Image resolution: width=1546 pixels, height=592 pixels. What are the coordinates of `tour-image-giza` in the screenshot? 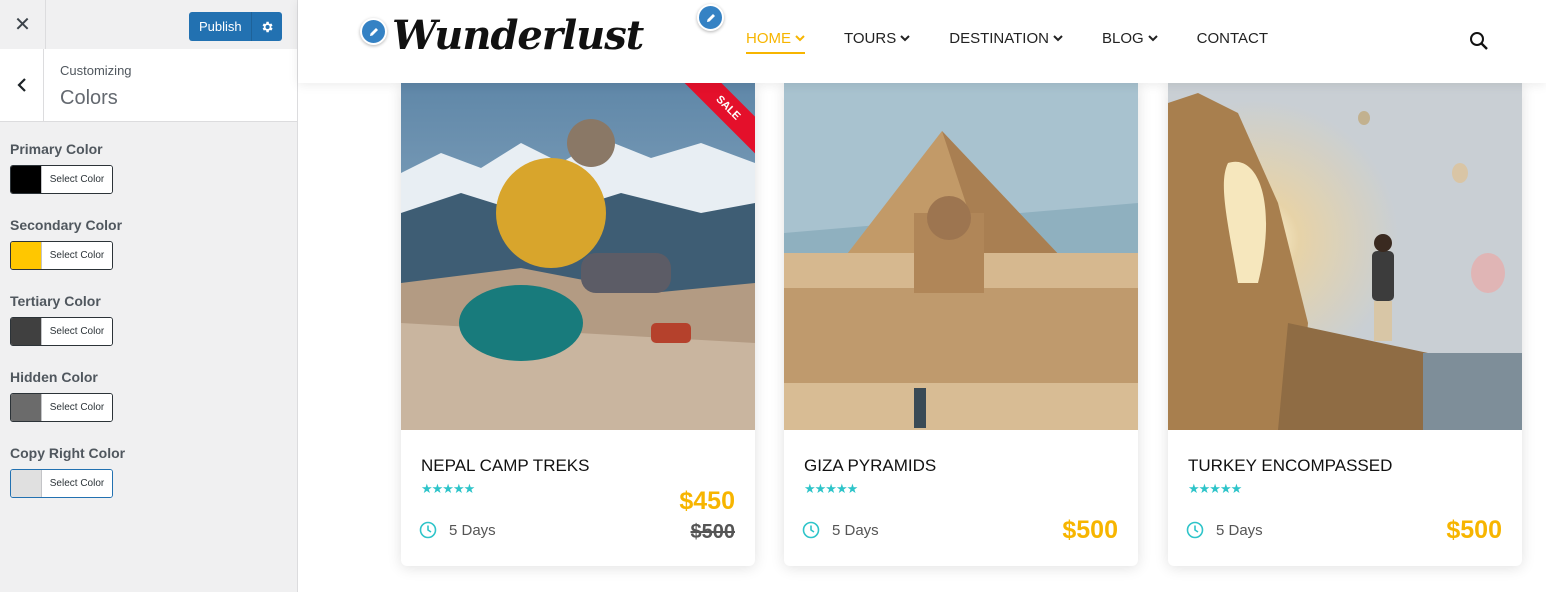 It's located at (961, 256).